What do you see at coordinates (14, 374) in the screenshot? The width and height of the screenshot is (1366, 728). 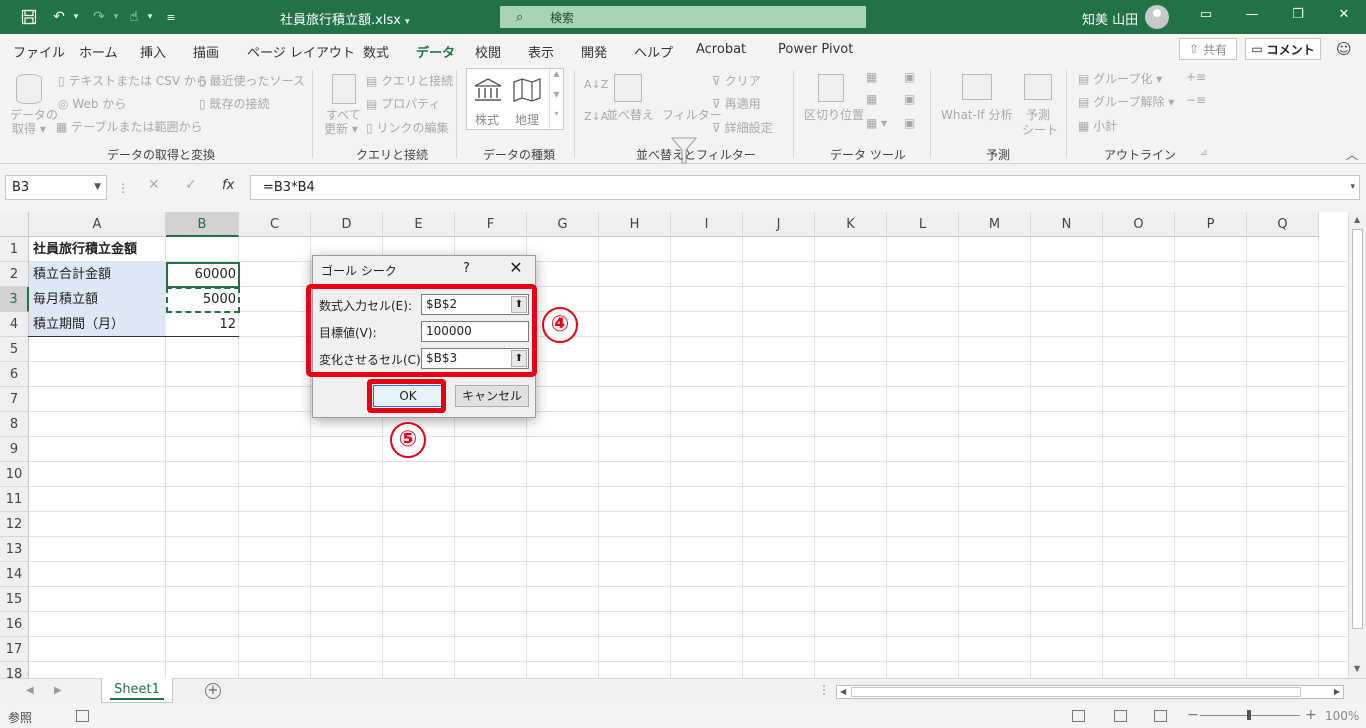 I see `row-header-6: 6` at bounding box center [14, 374].